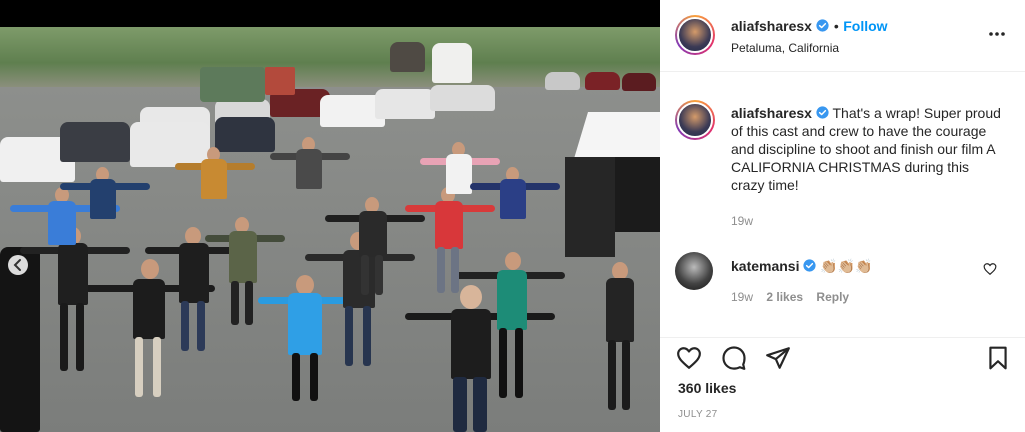 The width and height of the screenshot is (1025, 432). Describe the element at coordinates (771, 26) in the screenshot. I see `author-username: aliafsharesx` at that location.